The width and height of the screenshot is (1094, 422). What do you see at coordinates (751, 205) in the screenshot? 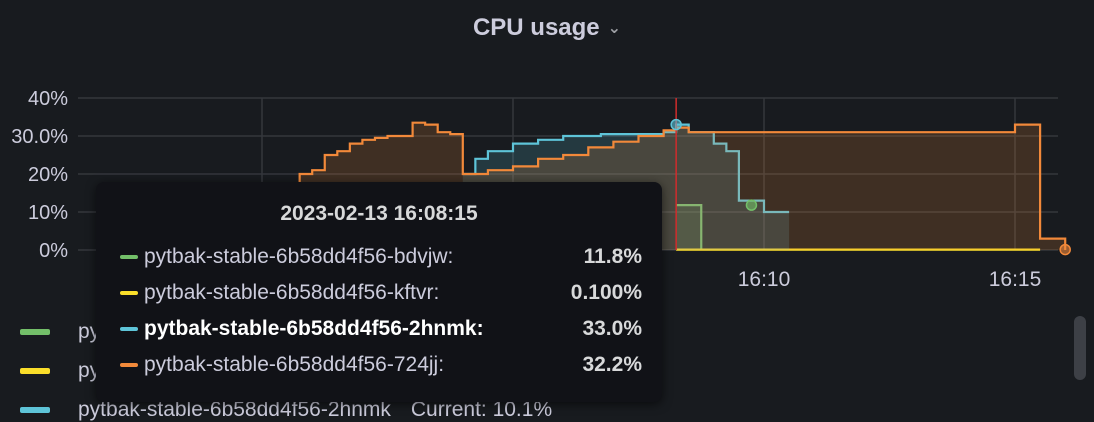
I see `hover-point-bdvjw` at bounding box center [751, 205].